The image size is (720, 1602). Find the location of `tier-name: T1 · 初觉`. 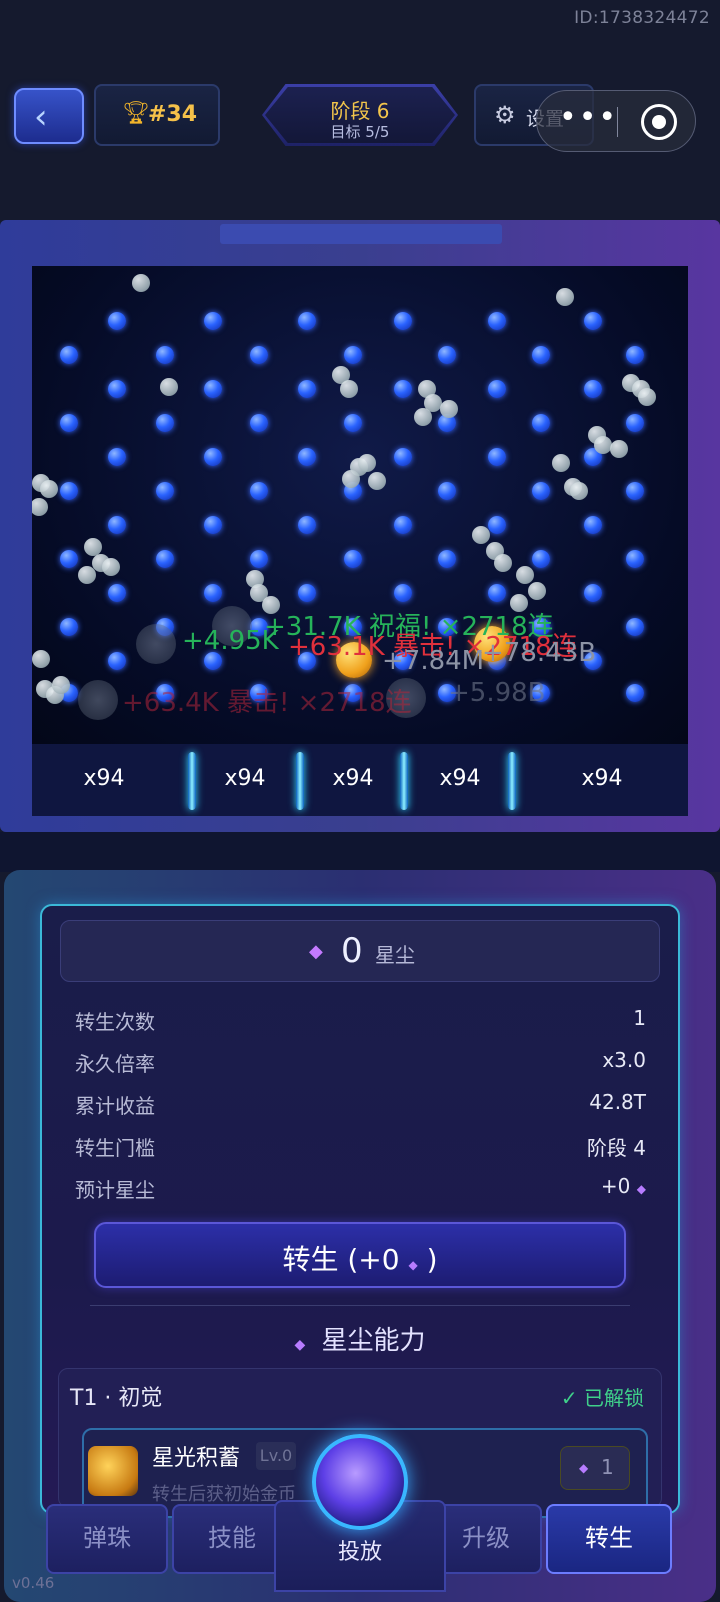

tier-name: T1 · 初觉 is located at coordinates (116, 1398).